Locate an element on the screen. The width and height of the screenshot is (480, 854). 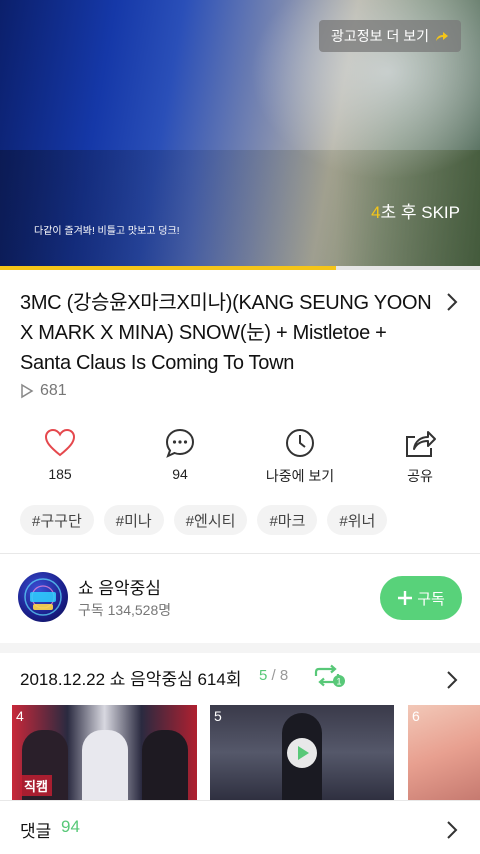
tag-chip: #구구단 is located at coordinates (57, 520).